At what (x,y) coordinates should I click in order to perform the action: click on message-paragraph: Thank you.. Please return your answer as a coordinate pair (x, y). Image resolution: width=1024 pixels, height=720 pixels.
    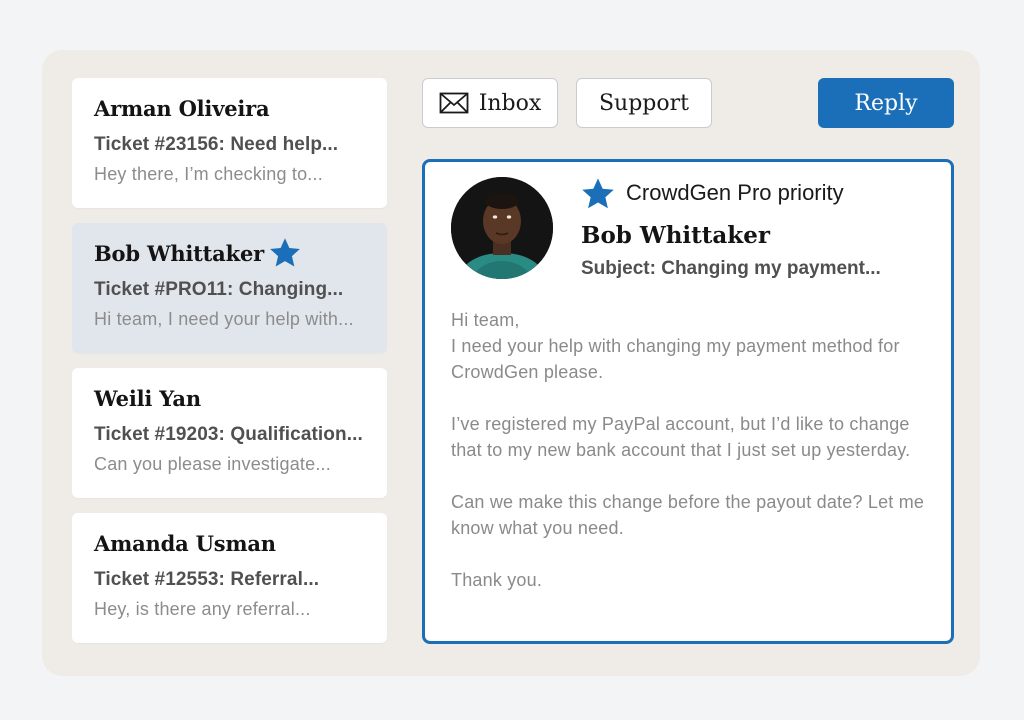
    Looking at the image, I should click on (497, 580).